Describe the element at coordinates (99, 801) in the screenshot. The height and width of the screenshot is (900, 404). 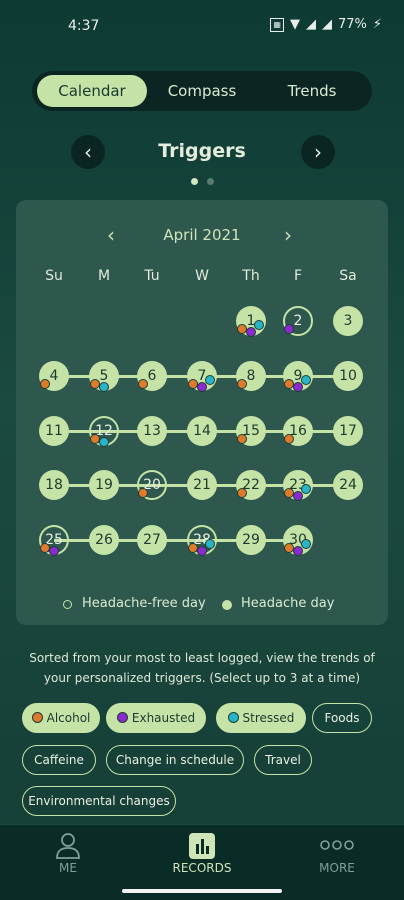
I see `chip-environmental-changes: Environmental changes` at that location.